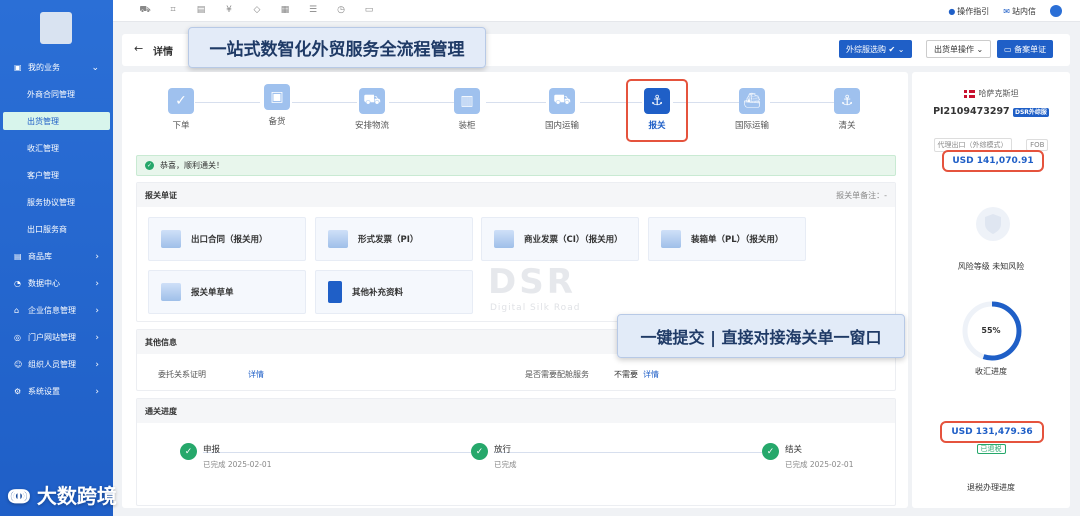 The width and height of the screenshot is (1080, 516). What do you see at coordinates (138, 48) in the screenshot?
I see `back-arrow-icon: ←` at bounding box center [138, 48].